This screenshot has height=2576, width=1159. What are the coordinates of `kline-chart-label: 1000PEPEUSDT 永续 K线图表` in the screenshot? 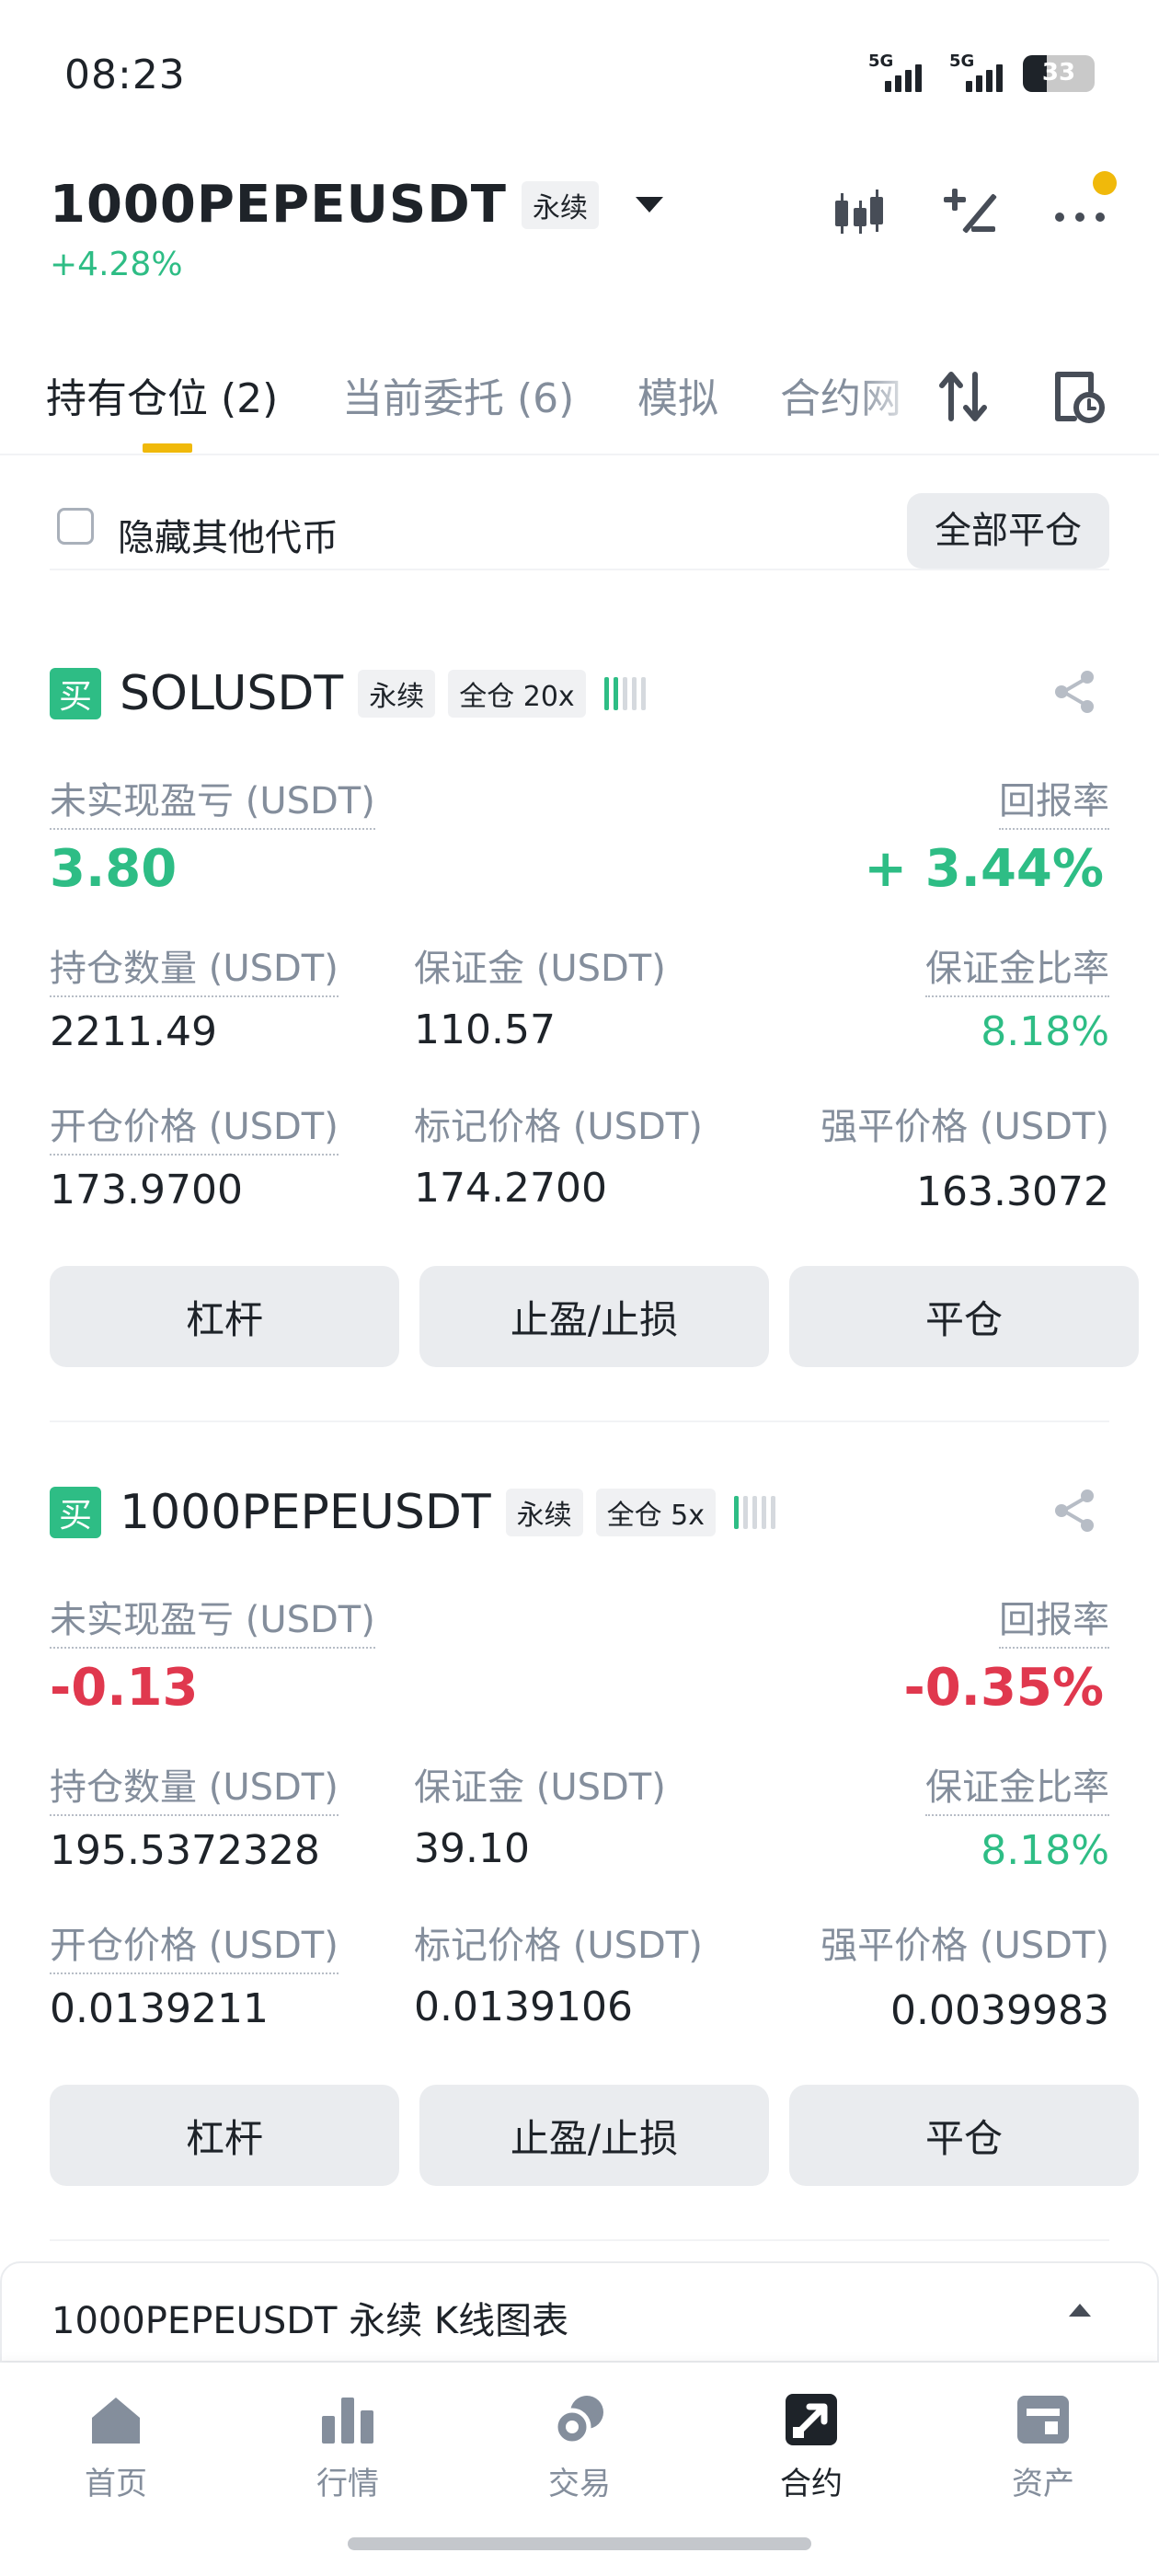 It's located at (310, 2321).